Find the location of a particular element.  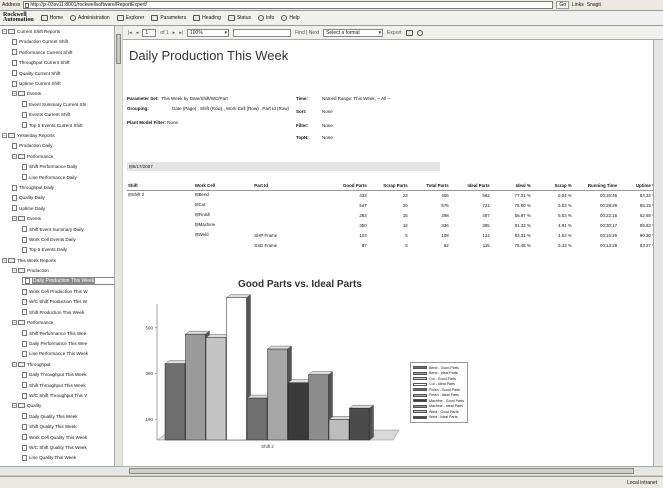

parameters-button: Parameters is located at coordinates (168, 18).